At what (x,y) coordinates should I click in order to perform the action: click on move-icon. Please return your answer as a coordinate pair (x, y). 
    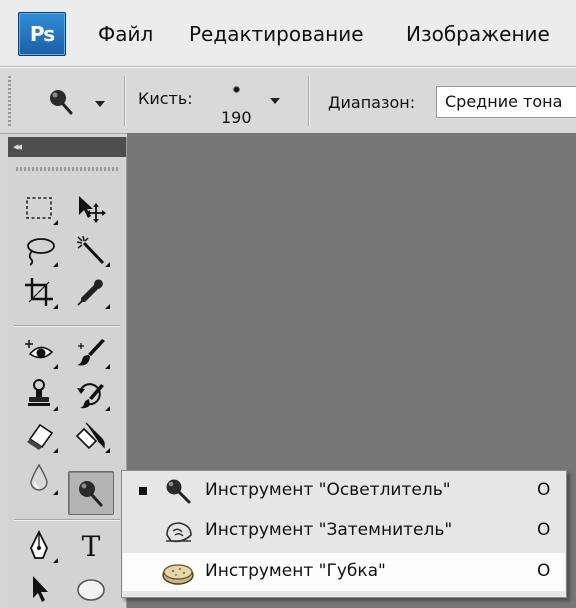
    Looking at the image, I should click on (92, 209).